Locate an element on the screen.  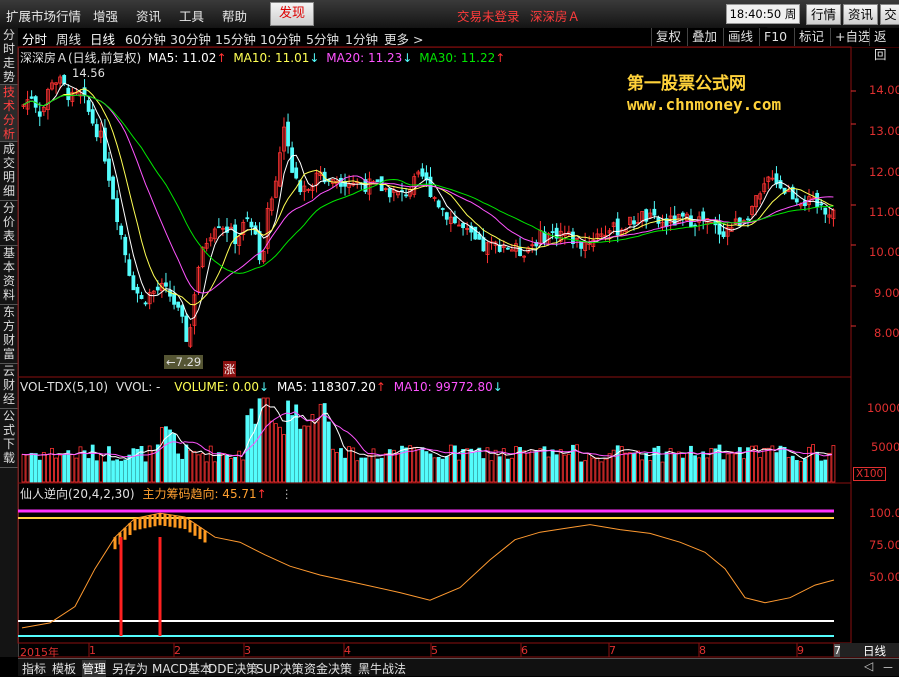
minus-icon: － is located at coordinates (888, 667).